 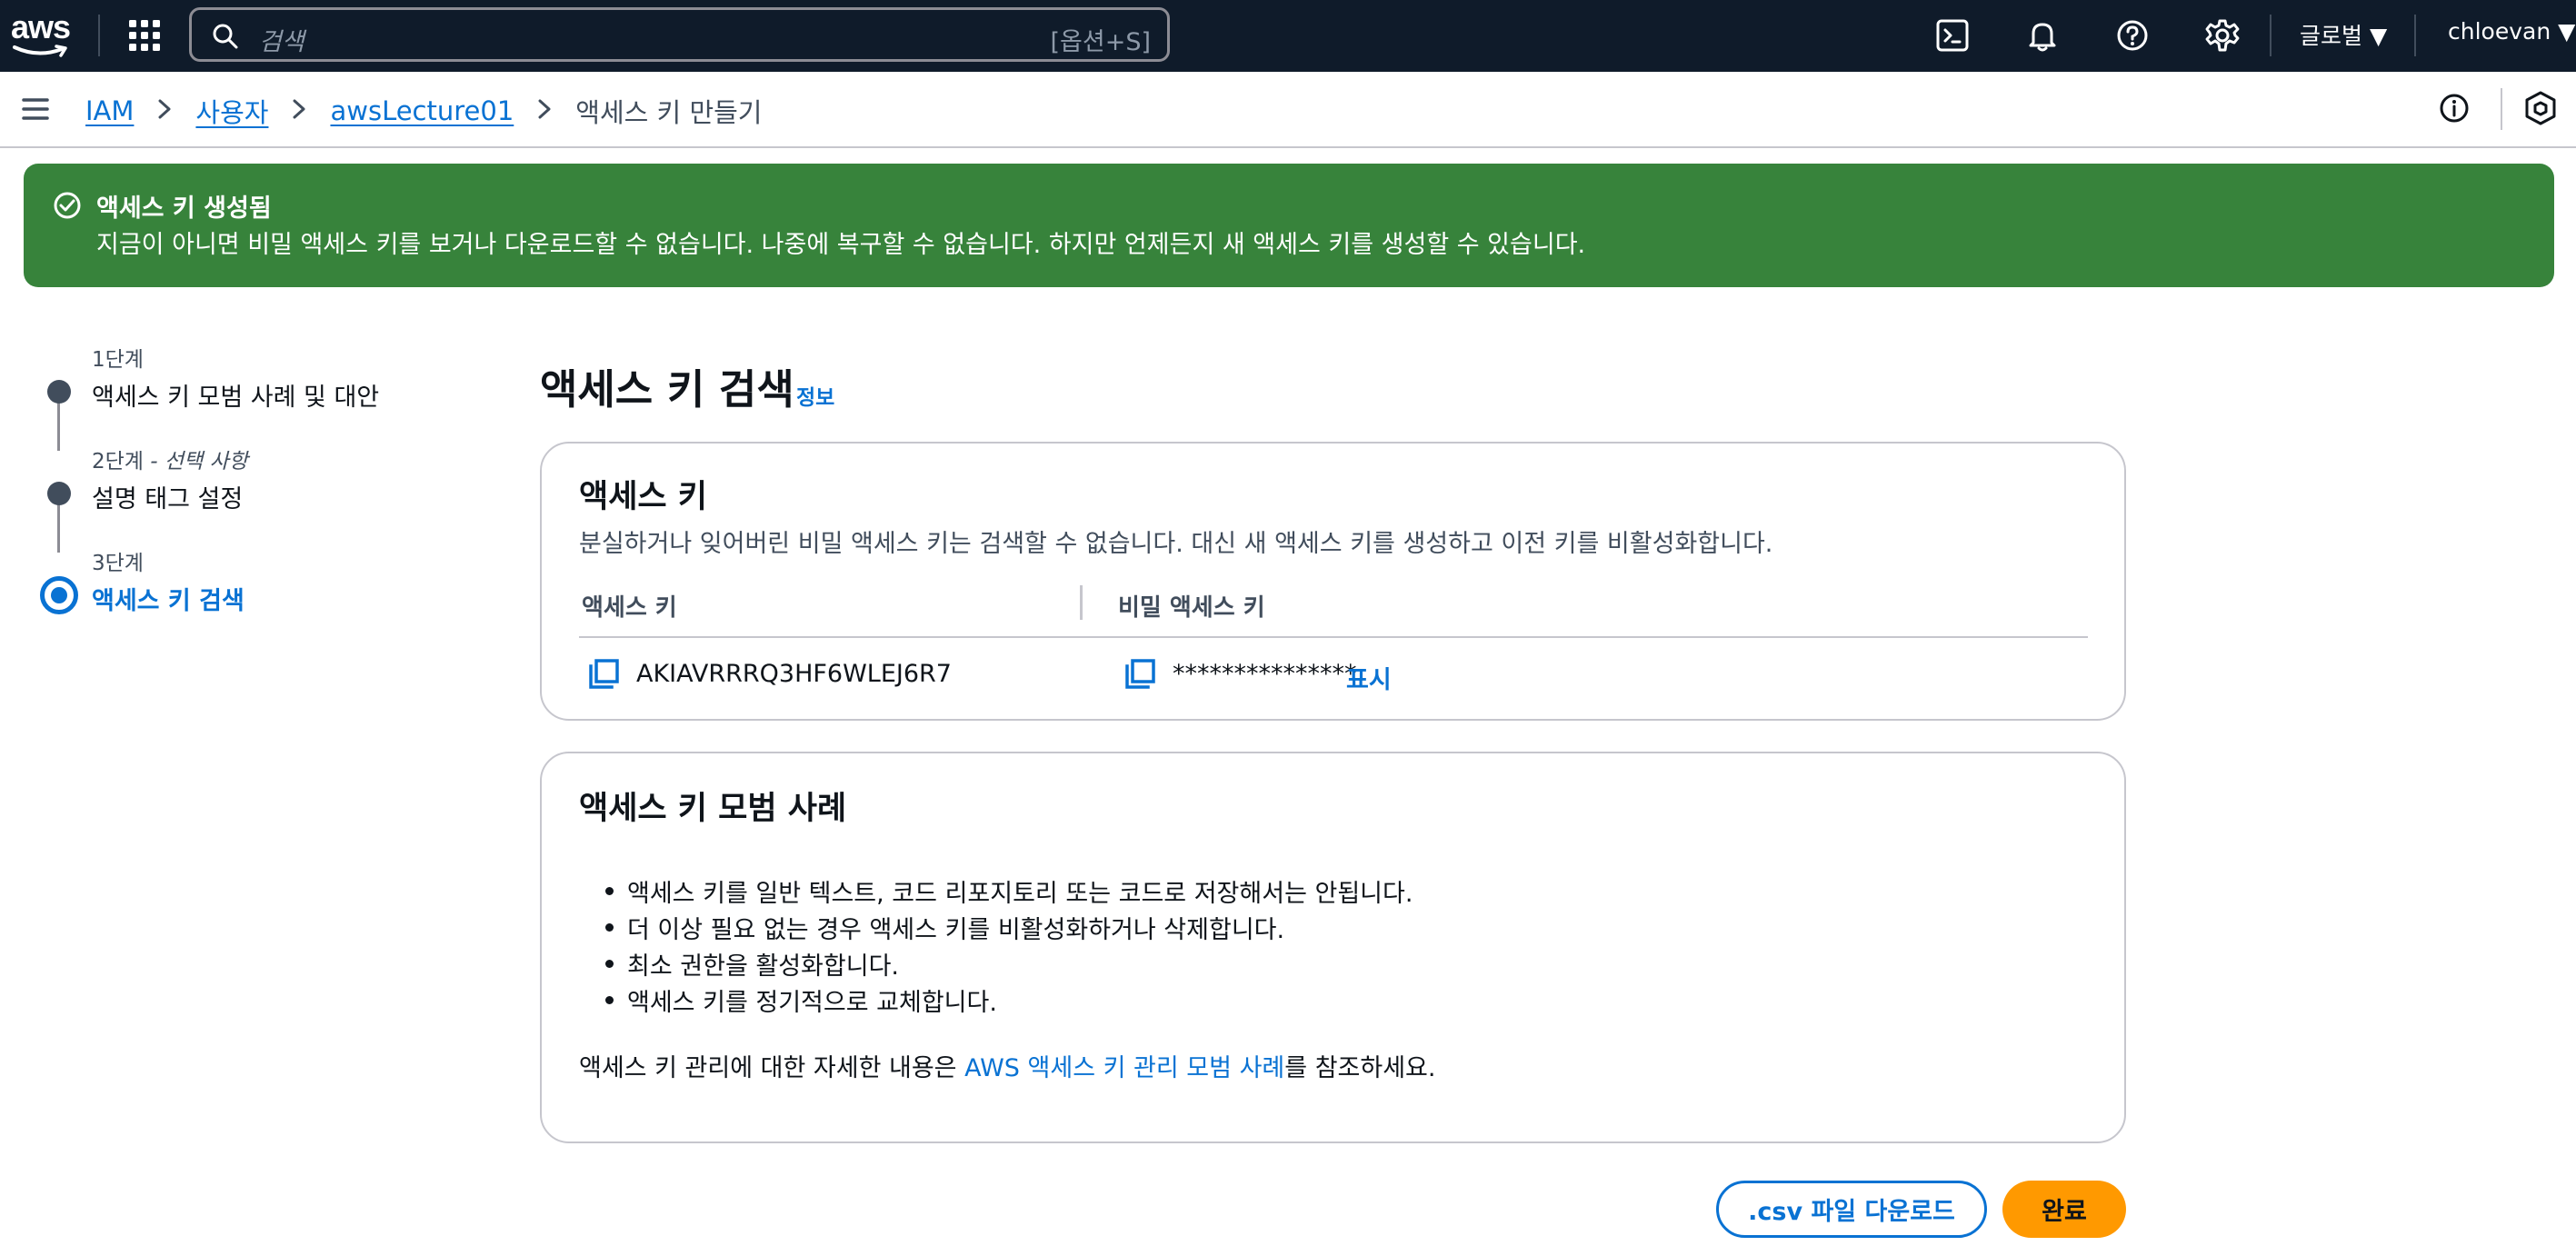 What do you see at coordinates (1288, 110) in the screenshot?
I see `breadcrumb-bar: IAM 사용자 awsLecture01 액세스 키 만들기` at bounding box center [1288, 110].